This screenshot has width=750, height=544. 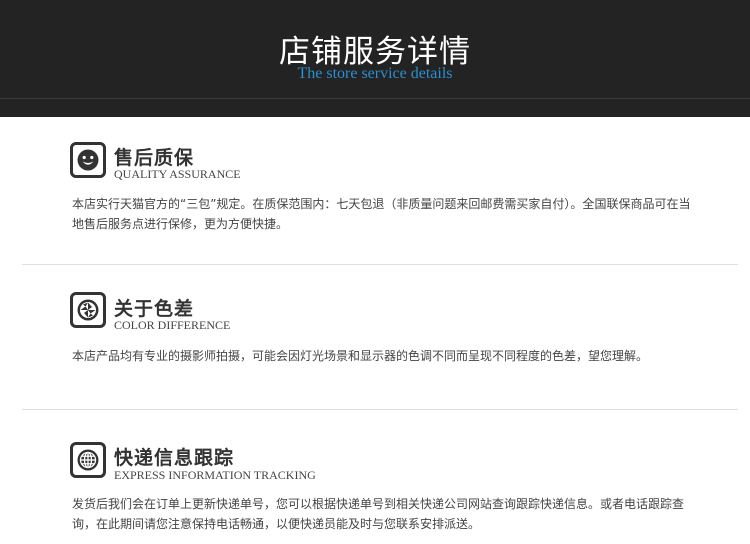 I want to click on section-subtitle: COLOR DIFFERENCE, so click(x=172, y=325).